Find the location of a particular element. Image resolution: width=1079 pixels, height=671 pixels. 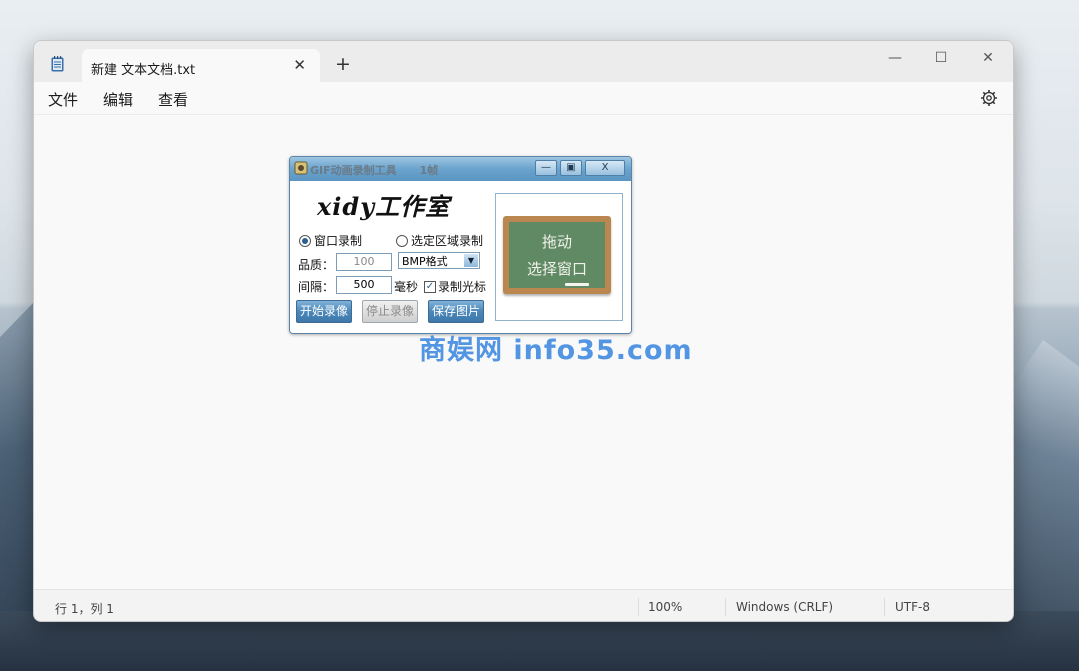

board-line-1: 拖动 is located at coordinates (556, 242).